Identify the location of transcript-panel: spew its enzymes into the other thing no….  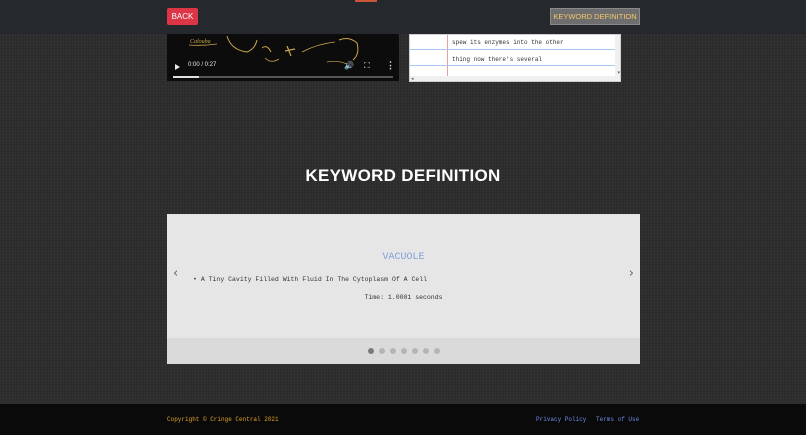
(515, 58).